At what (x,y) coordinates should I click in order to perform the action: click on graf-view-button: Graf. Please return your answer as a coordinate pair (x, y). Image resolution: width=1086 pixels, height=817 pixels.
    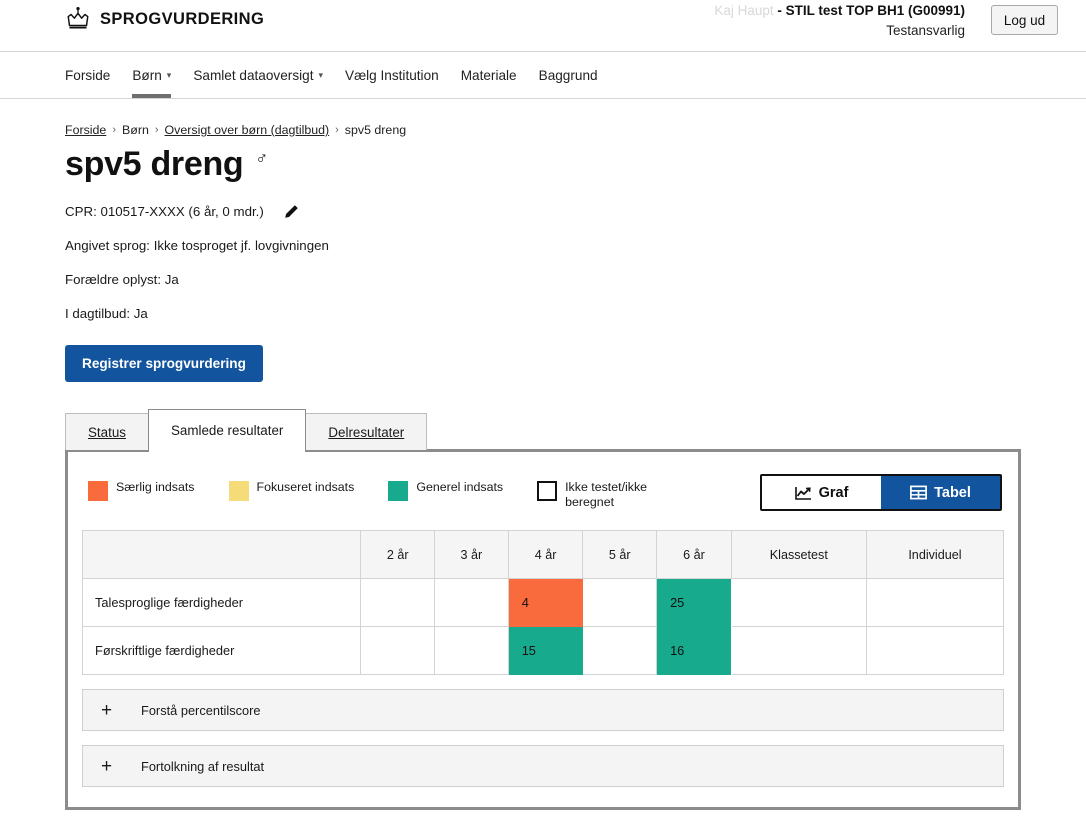
    Looking at the image, I should click on (821, 492).